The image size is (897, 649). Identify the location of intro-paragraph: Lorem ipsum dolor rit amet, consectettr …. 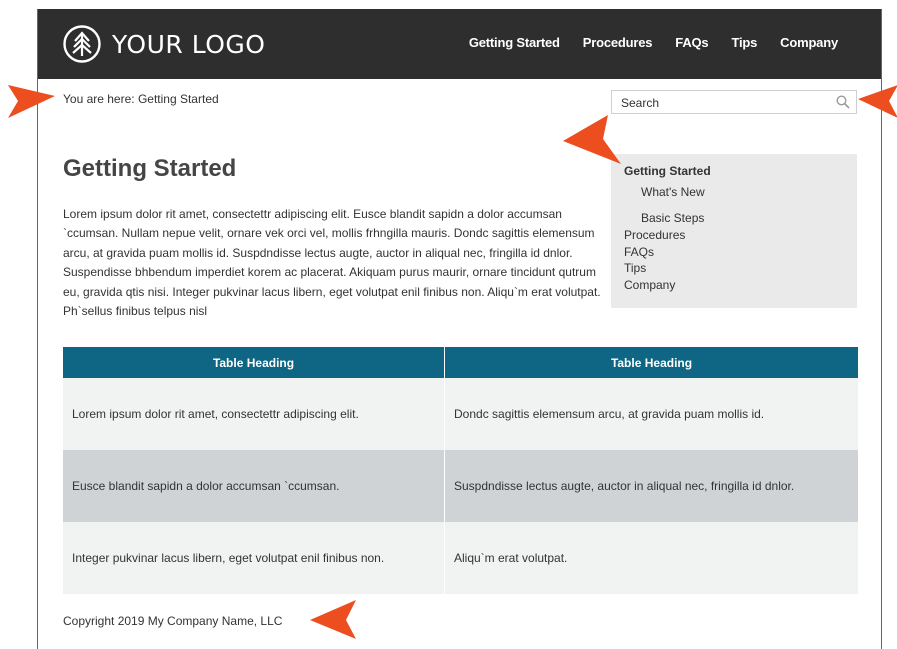
(332, 263).